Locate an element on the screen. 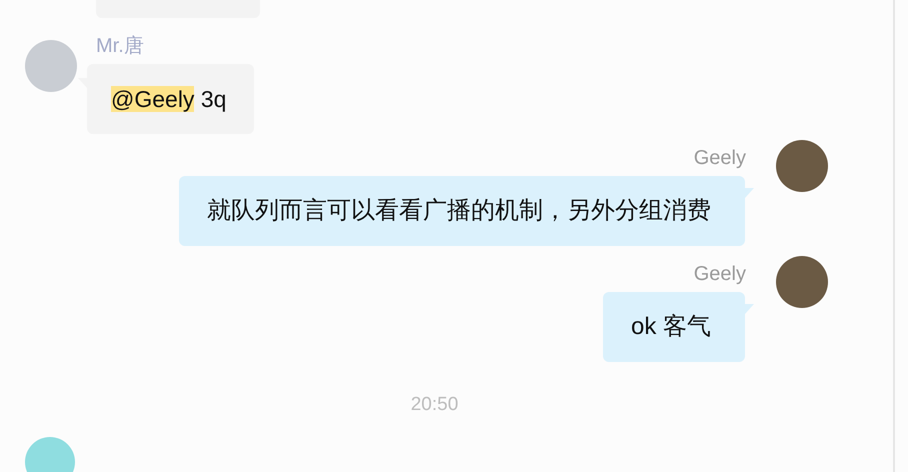 The image size is (908, 472). message-bubble: 就队列而言可以看看广播的机制，另外分组消费 is located at coordinates (462, 211).